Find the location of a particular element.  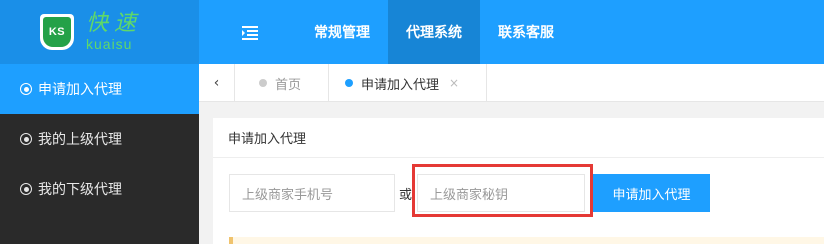

sidebar-item-apply-agent: 申请加入代理 is located at coordinates (99, 89).